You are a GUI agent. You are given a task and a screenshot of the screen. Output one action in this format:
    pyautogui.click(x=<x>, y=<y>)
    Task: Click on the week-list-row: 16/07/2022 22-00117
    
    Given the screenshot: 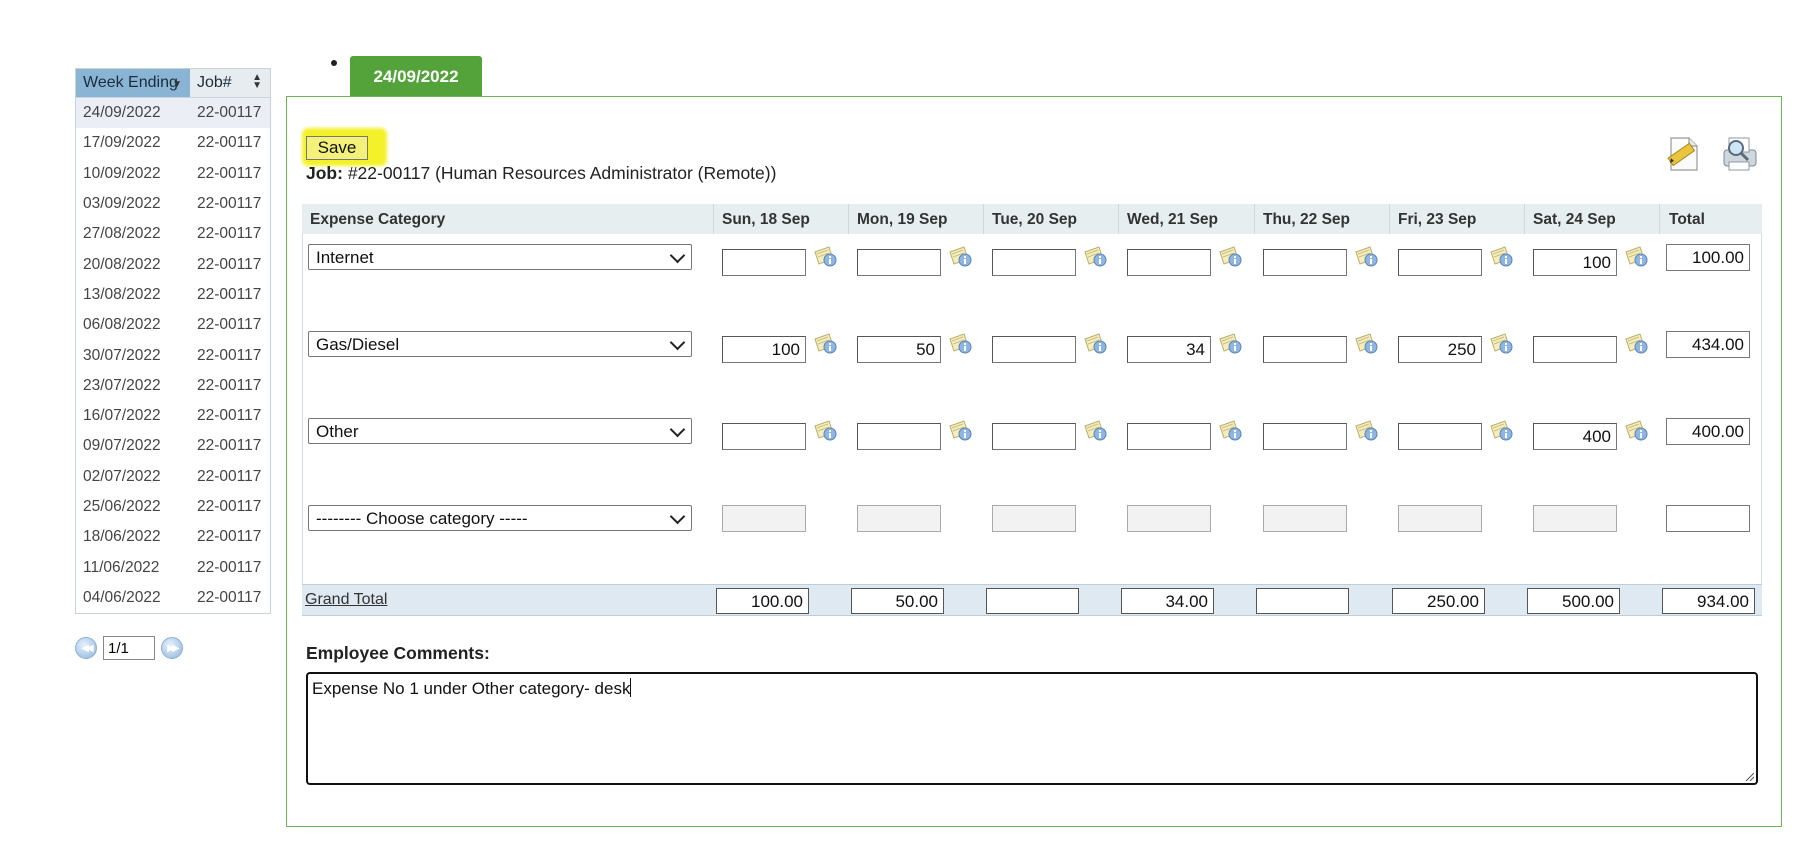 What is the action you would take?
    pyautogui.click(x=173, y=416)
    